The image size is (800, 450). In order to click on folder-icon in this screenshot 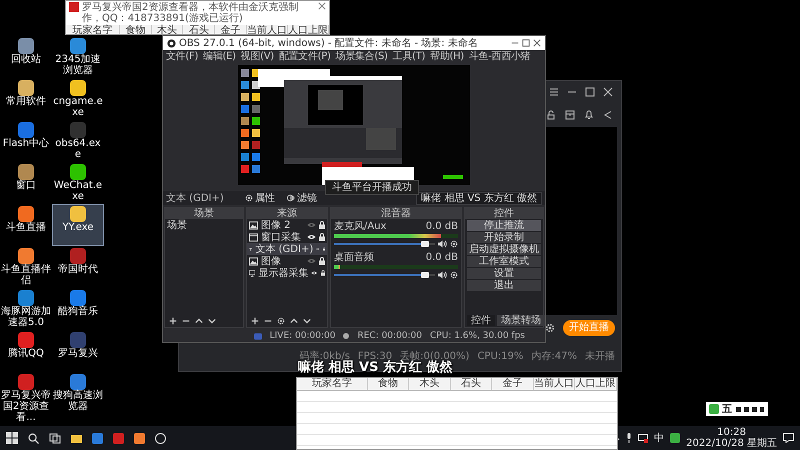, I will do `click(76, 438)`.